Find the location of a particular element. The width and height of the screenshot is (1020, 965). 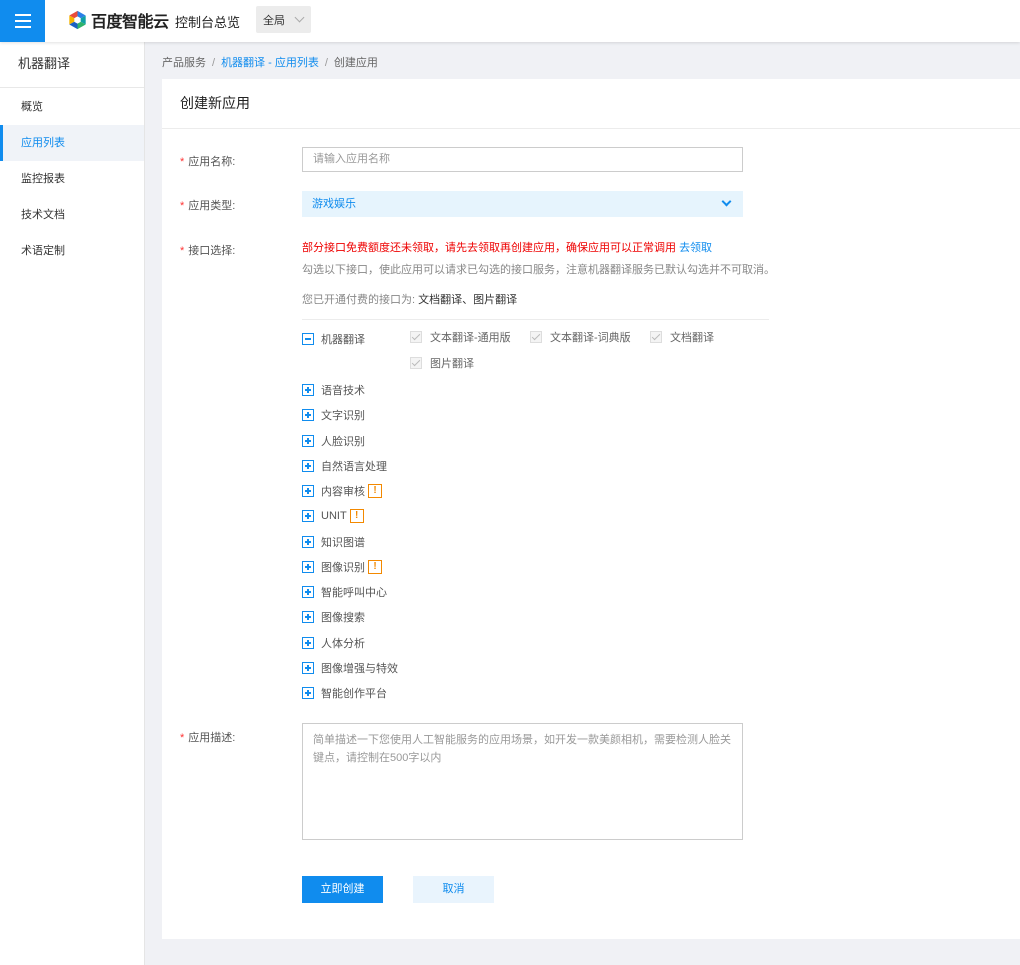

tree-node-machine-translation: 机器翻译 is located at coordinates (333, 339).